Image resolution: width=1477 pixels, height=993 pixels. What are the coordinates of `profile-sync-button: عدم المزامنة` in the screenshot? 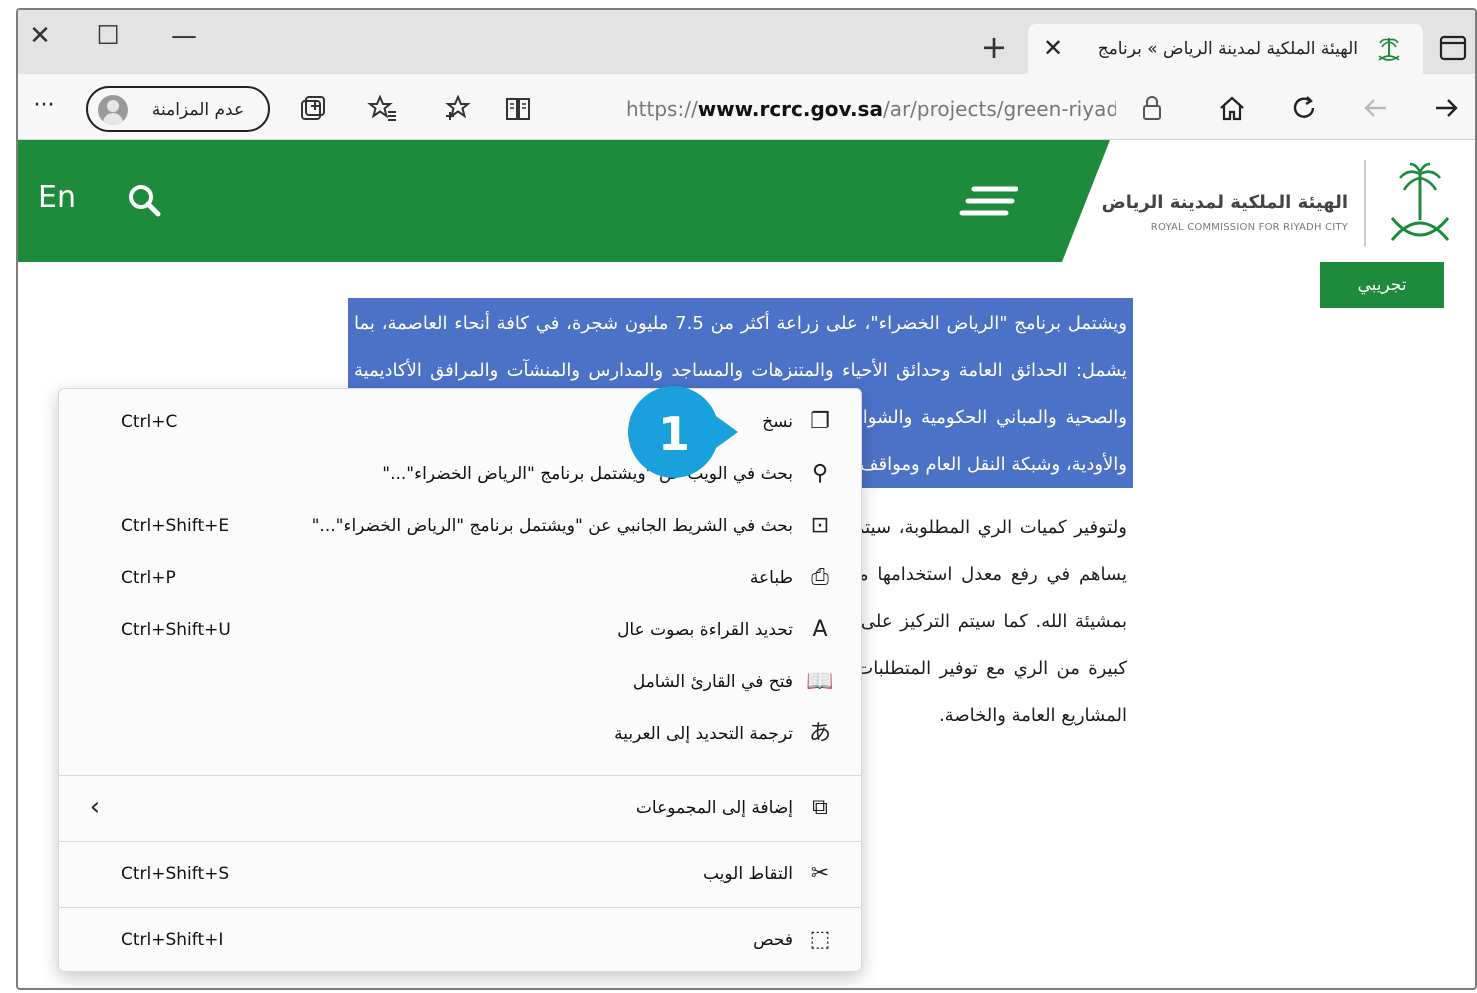 It's located at (178, 109).